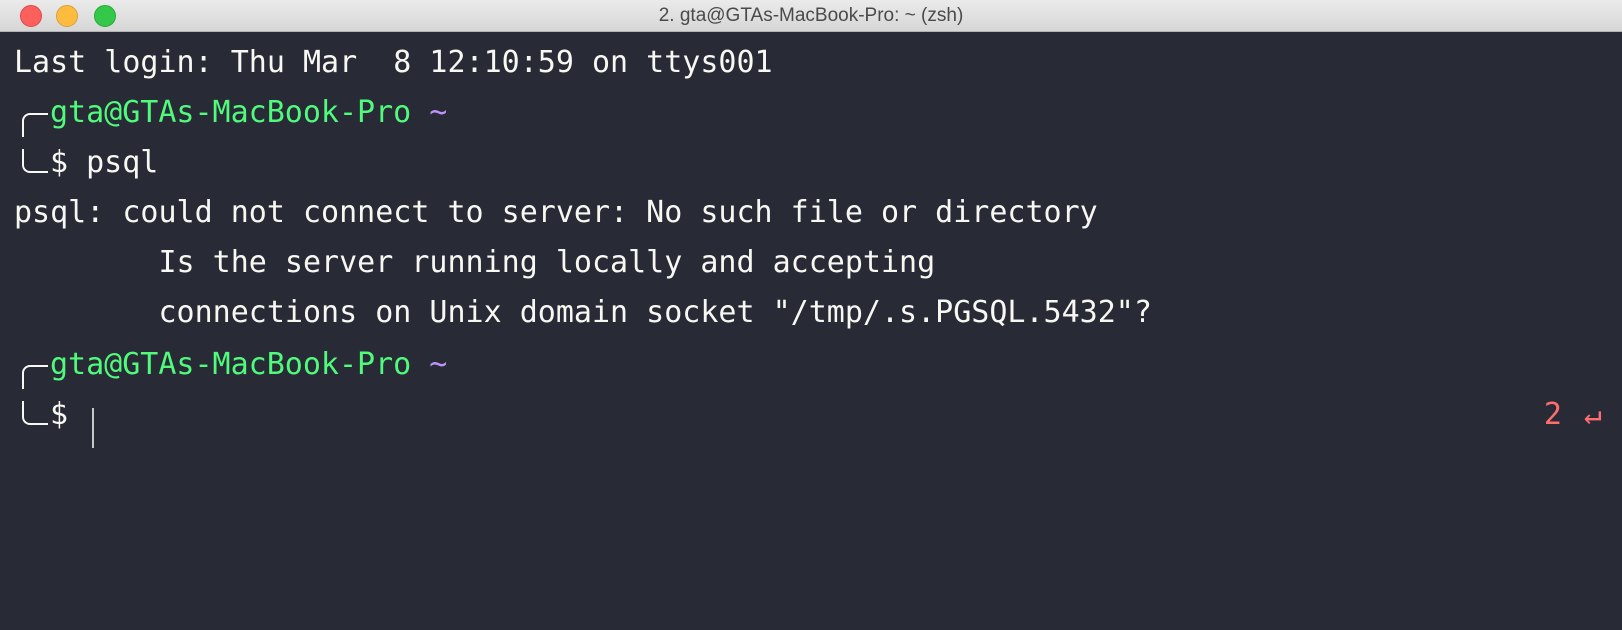  What do you see at coordinates (231, 112) in the screenshot?
I see `prompt-user-host: gta@GTAs-MacBook-Pro` at bounding box center [231, 112].